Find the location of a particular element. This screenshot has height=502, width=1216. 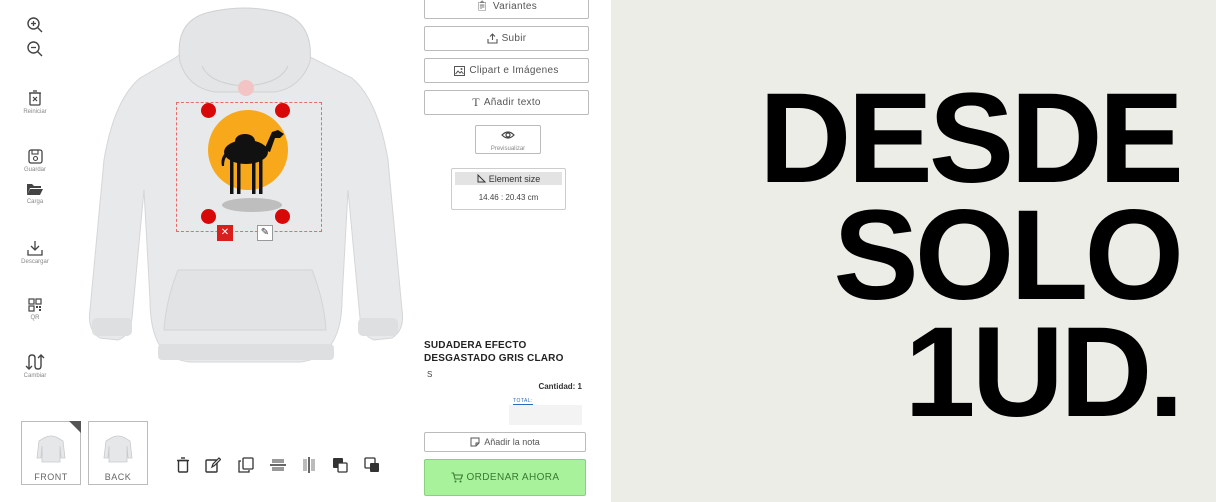

save-label: Guardar is located at coordinates (34, 170).